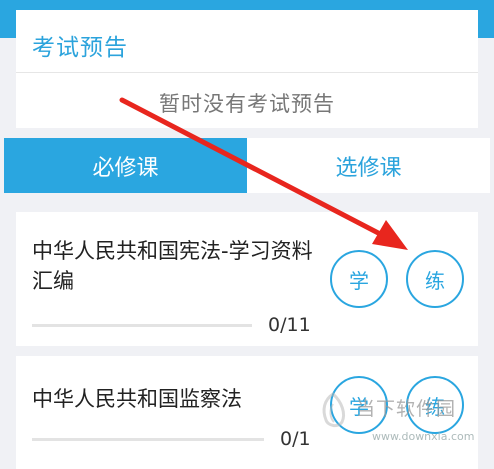 The image size is (494, 469). What do you see at coordinates (295, 439) in the screenshot?
I see `progress-count: 0/1` at bounding box center [295, 439].